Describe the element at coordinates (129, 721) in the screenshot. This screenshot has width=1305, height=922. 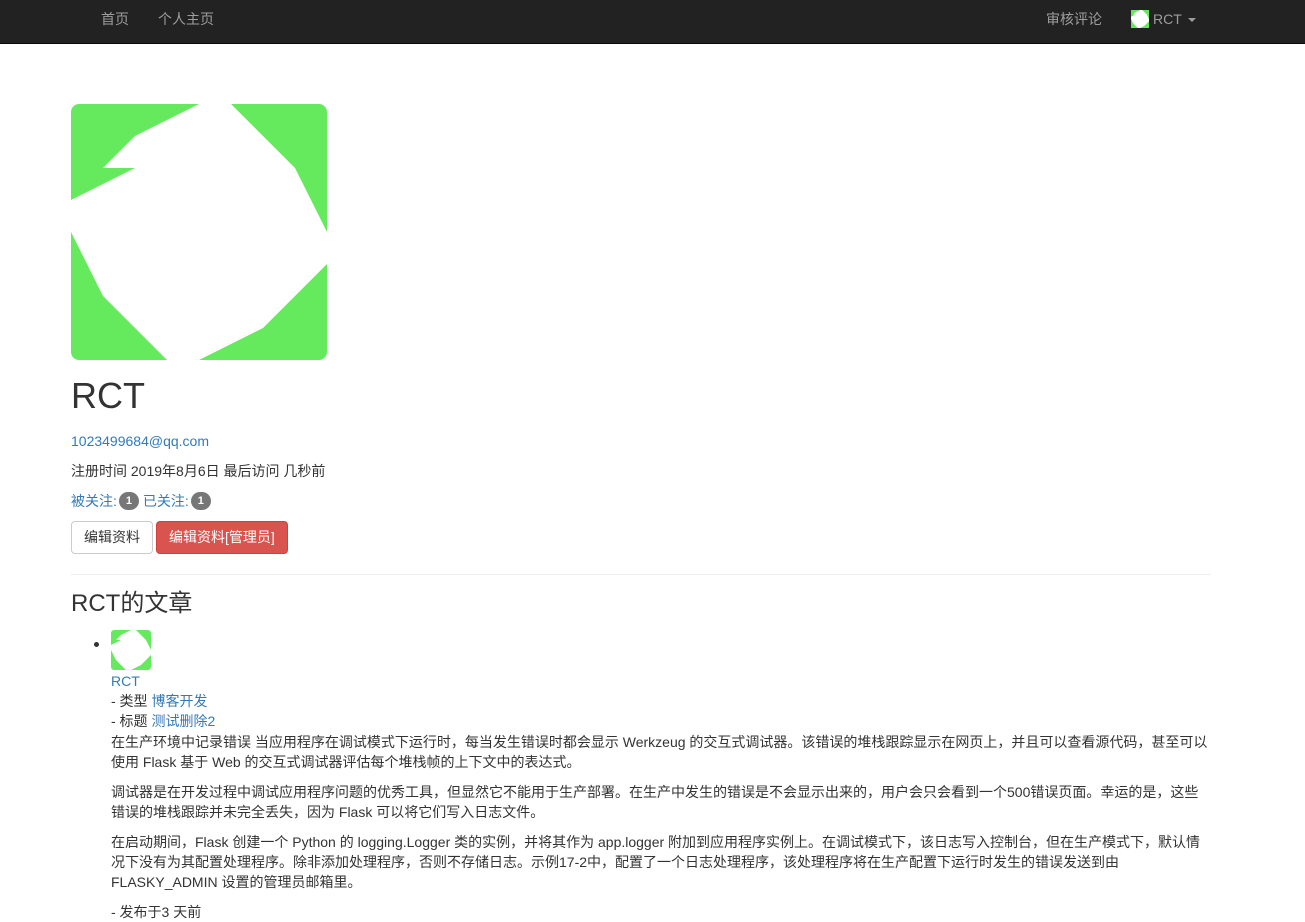
I see `post-title-prefix: - 标题` at that location.